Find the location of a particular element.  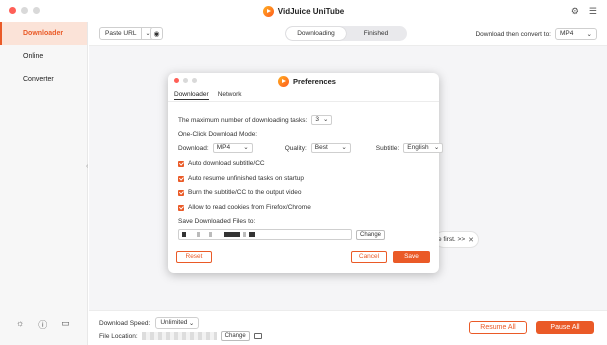

convert-format-select: MP4 ⌄ is located at coordinates (576, 34).